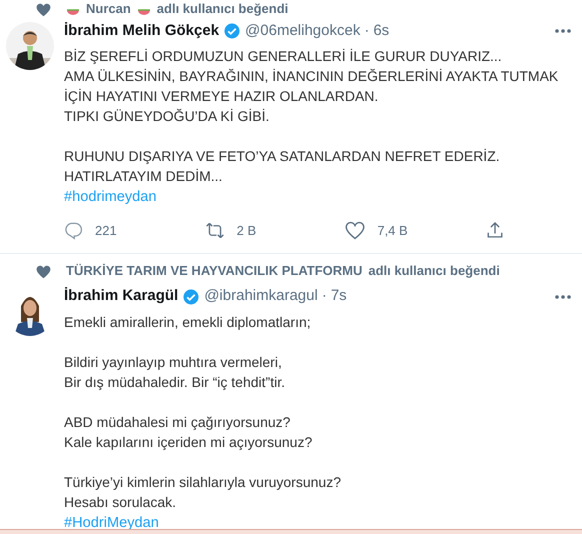  Describe the element at coordinates (121, 296) in the screenshot. I see `author-name: İbrahim Karagül` at that location.